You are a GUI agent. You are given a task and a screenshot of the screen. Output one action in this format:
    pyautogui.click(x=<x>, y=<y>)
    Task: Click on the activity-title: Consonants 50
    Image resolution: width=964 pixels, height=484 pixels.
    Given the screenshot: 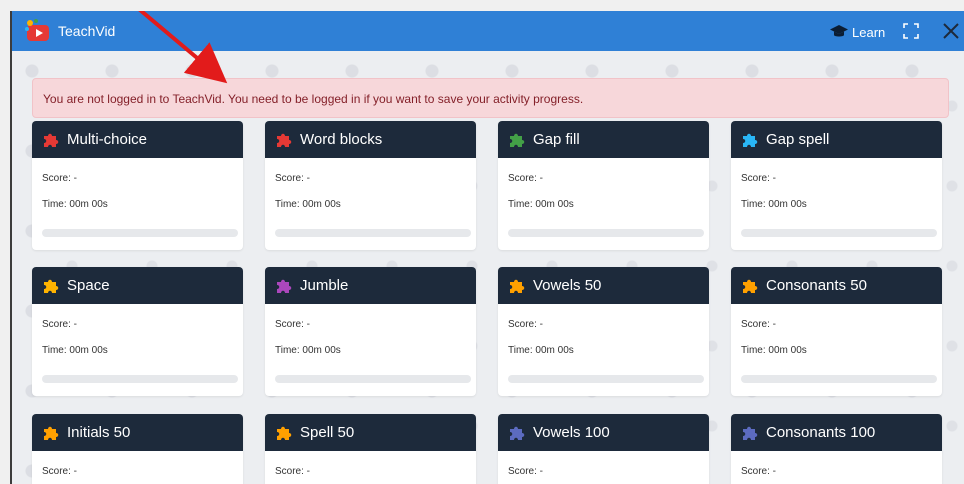 What is the action you would take?
    pyautogui.click(x=816, y=285)
    